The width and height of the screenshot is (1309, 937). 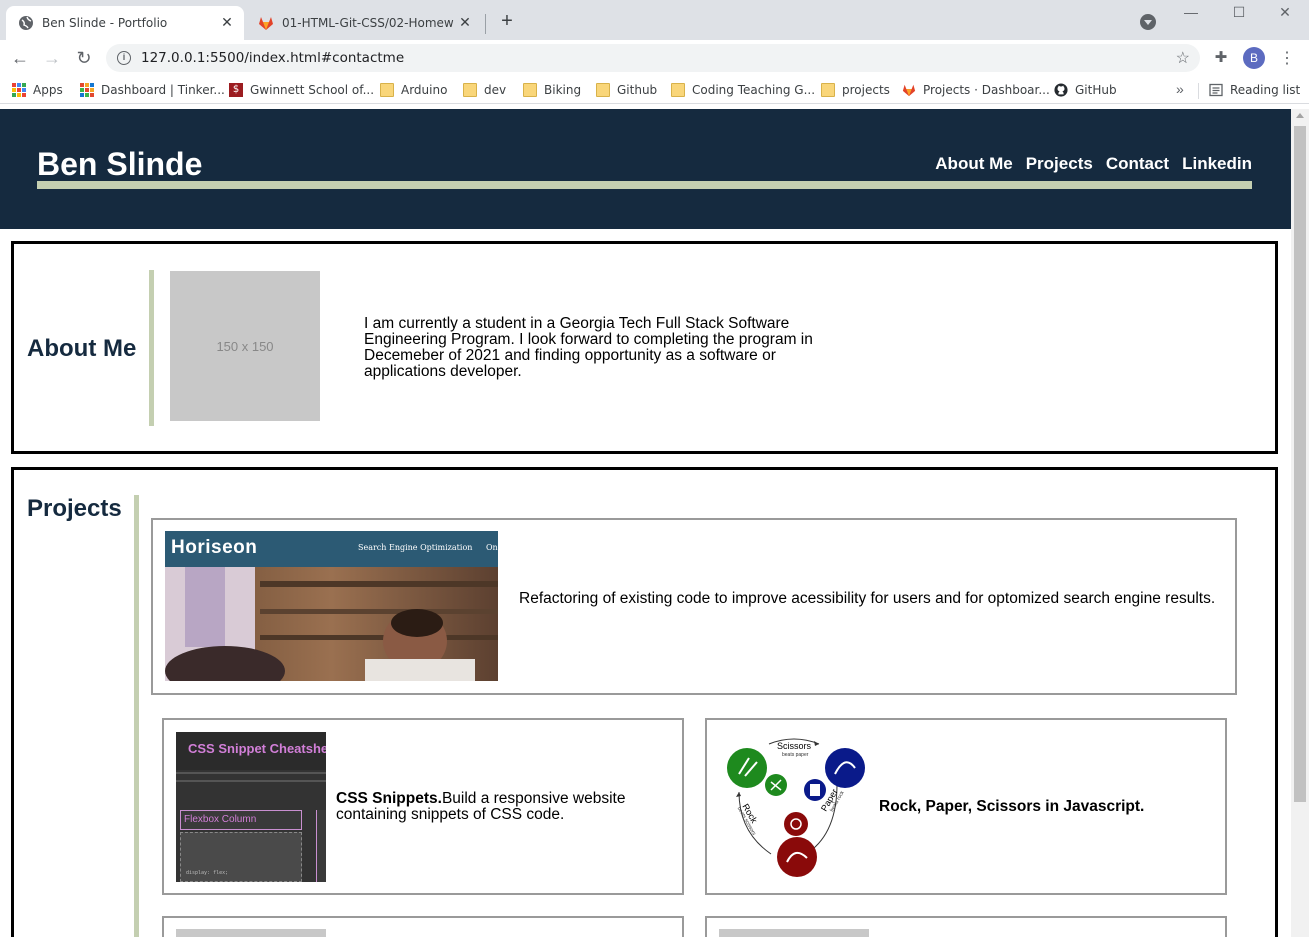 I want to click on nav-contact: Contact, so click(x=1137, y=164).